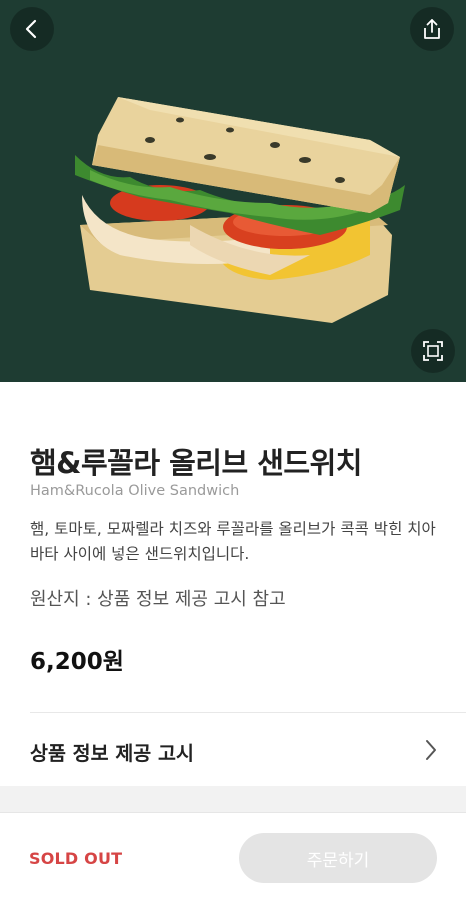  Describe the element at coordinates (431, 750) in the screenshot. I see `chevron-right-icon` at that location.